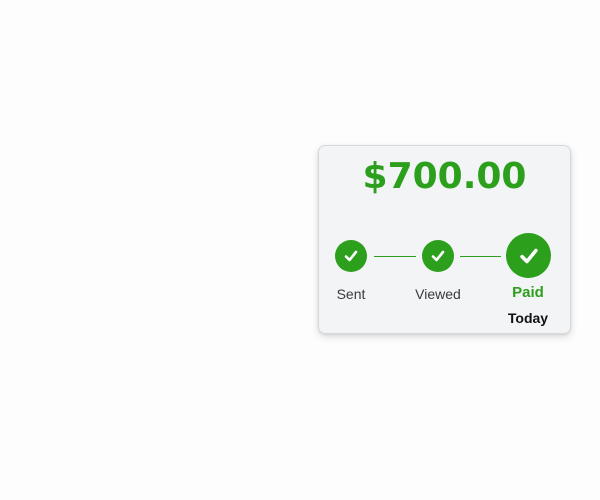  I want to click on step-paid-indicator, so click(528, 255).